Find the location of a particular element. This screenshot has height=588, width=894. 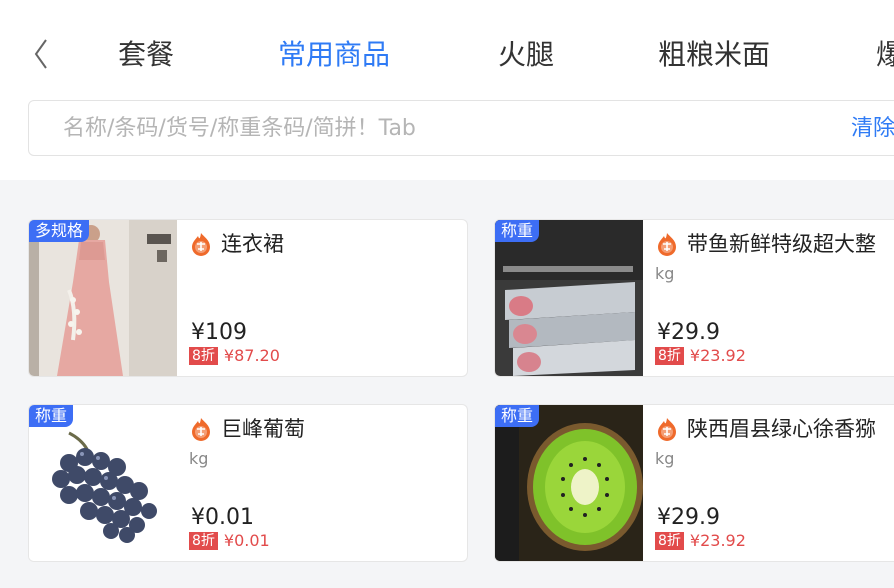

discount-info: 8折 ¥0.01 is located at coordinates (229, 541).